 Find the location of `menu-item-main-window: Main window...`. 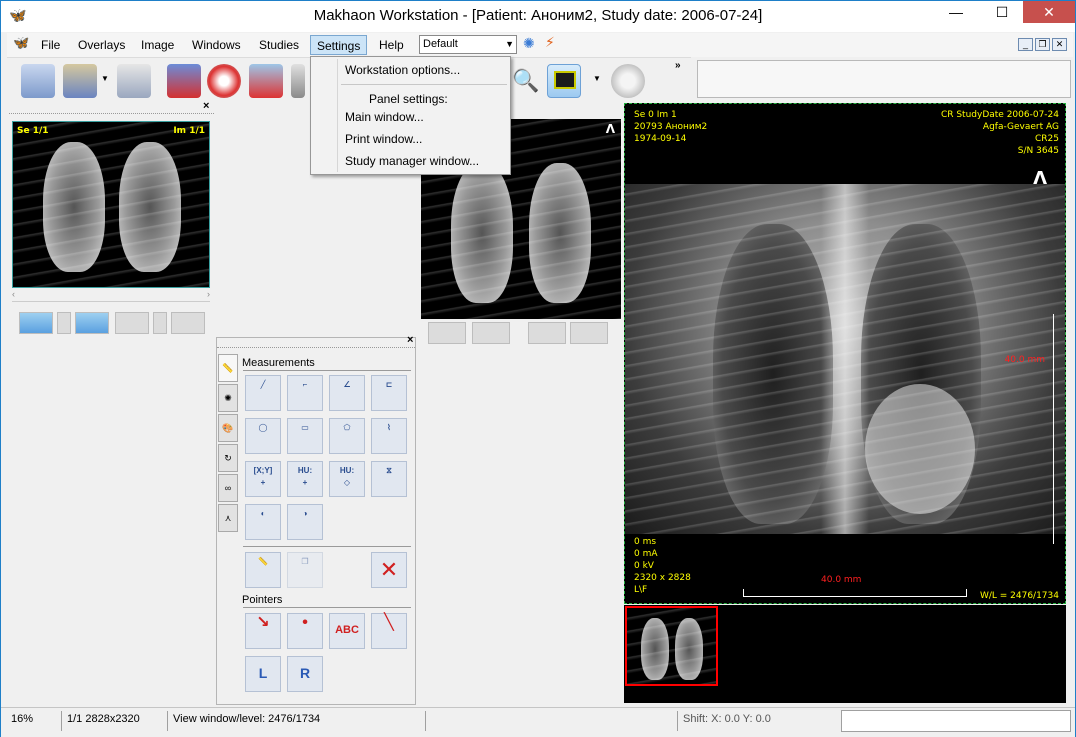

menu-item-main-window: Main window... is located at coordinates (384, 117).